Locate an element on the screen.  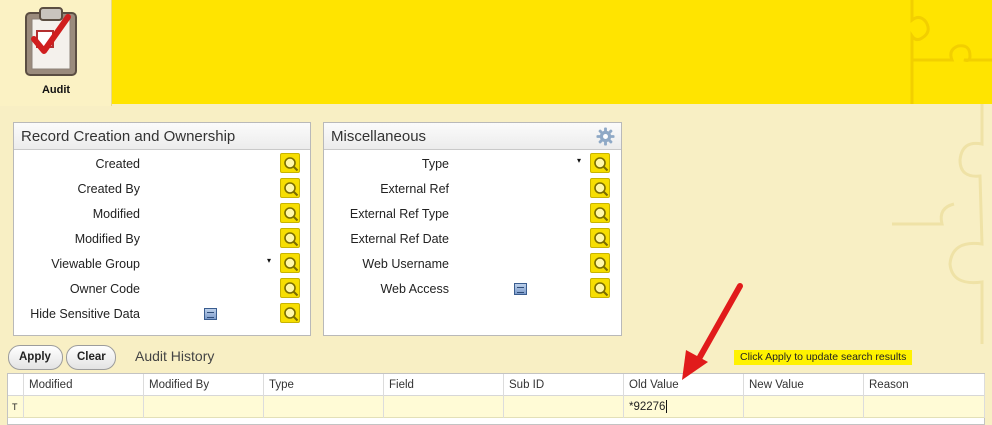
audit-tab-label: Audit is located at coordinates (56, 90).